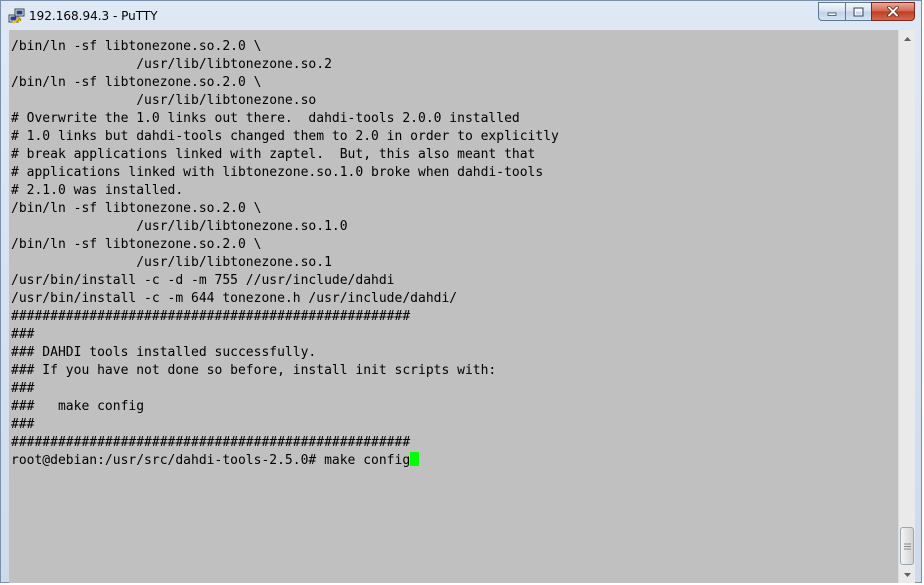 Image resolution: width=924 pixels, height=585 pixels. I want to click on window-title: 192.168.94.3 - PuTTY, so click(93, 16).